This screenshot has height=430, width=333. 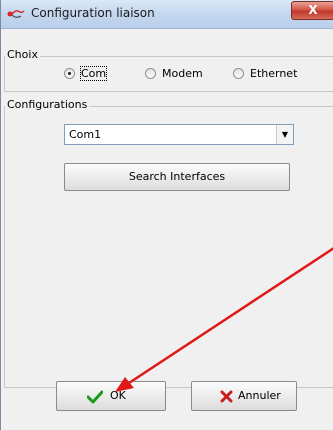 What do you see at coordinates (238, 73) in the screenshot?
I see `radio-ethernet-button` at bounding box center [238, 73].